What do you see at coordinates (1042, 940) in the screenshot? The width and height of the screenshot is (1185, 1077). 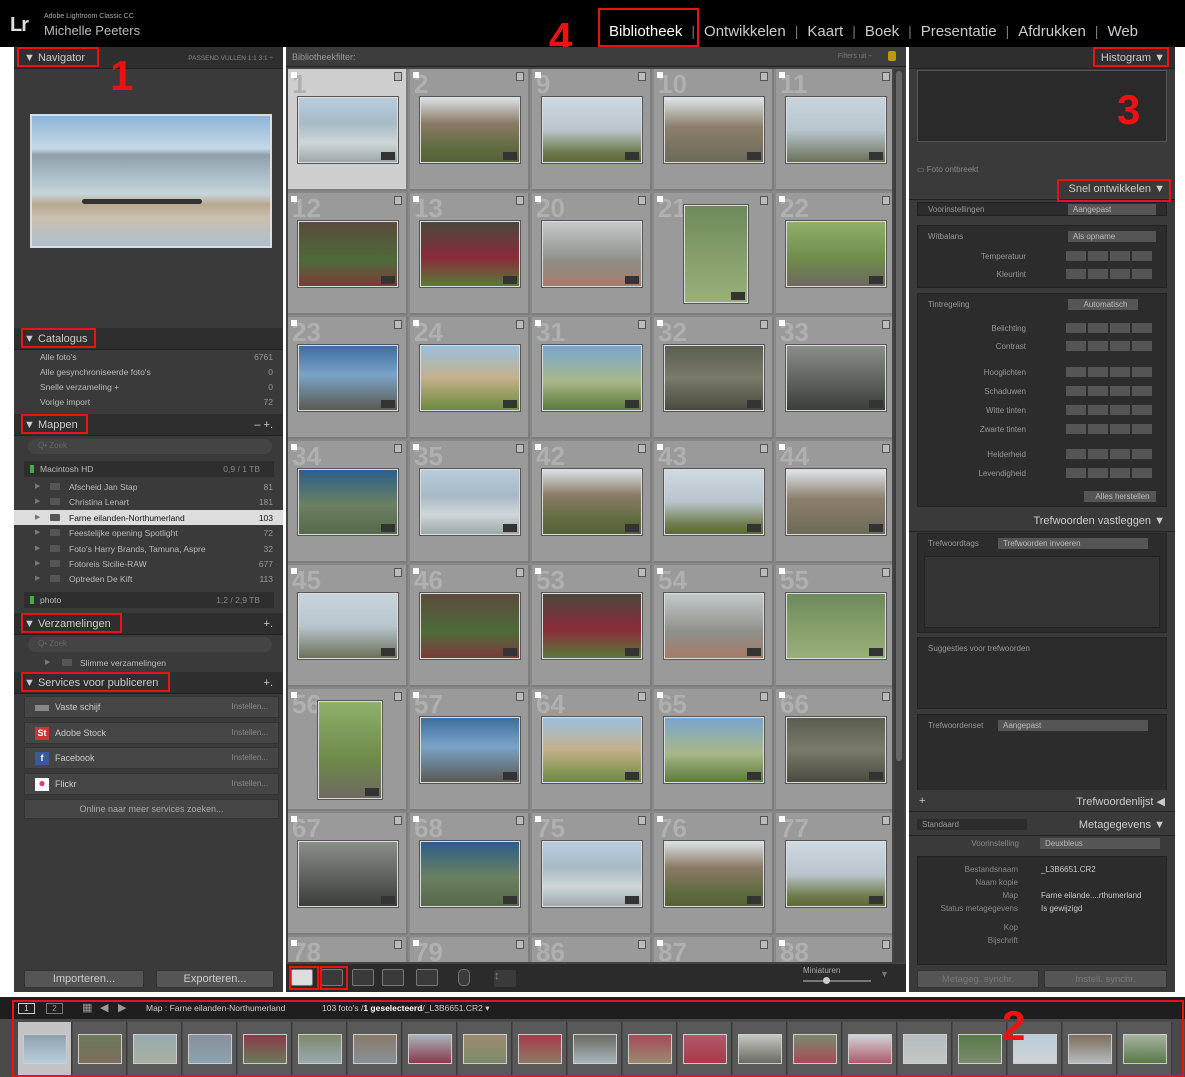 I see `metadata-caption-field: Bijschrift` at bounding box center [1042, 940].